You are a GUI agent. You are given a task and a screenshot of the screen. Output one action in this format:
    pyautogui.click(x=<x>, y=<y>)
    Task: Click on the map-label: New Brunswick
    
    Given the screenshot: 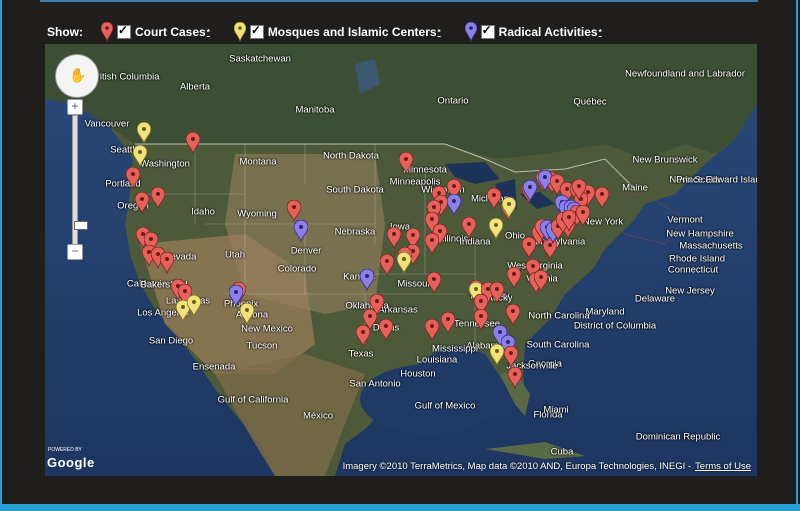 What is the action you would take?
    pyautogui.click(x=665, y=160)
    